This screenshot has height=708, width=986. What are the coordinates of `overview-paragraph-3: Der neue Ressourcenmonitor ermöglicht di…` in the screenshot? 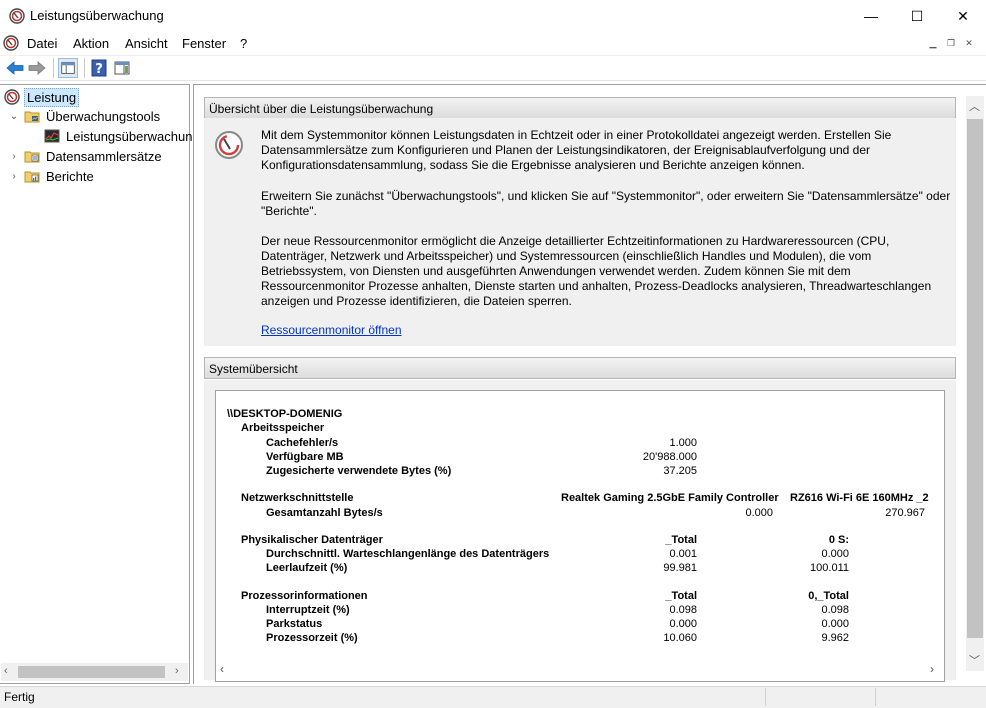 It's located at (596, 271).